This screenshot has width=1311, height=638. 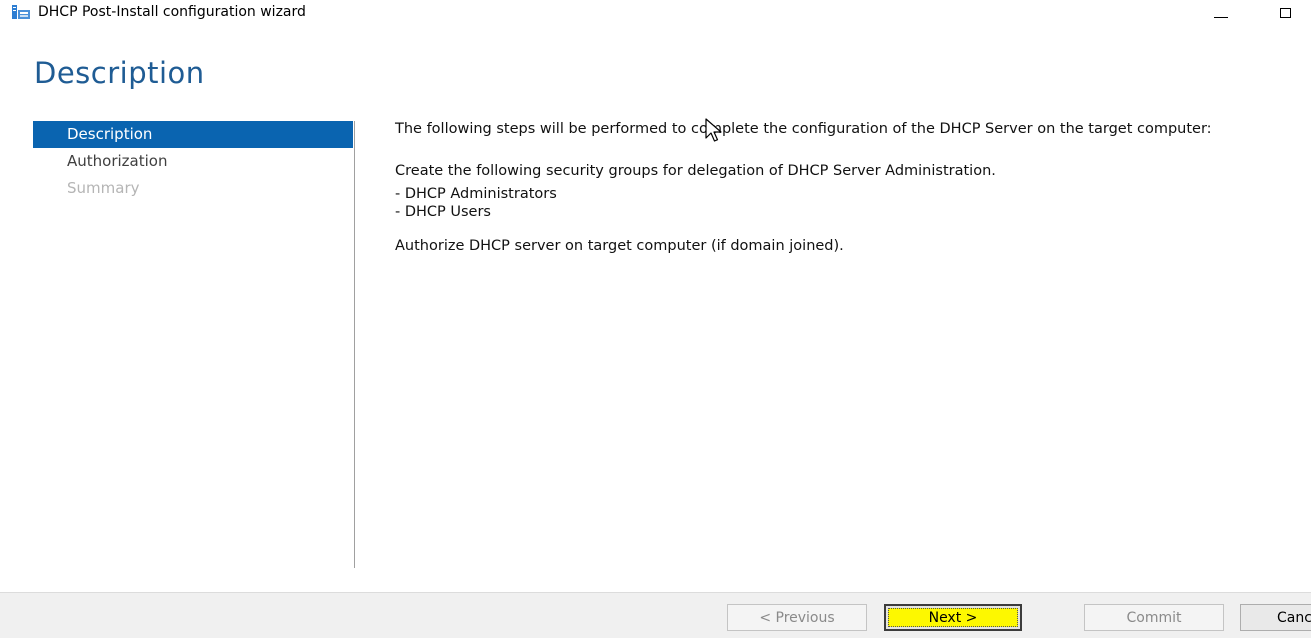 What do you see at coordinates (119, 73) in the screenshot?
I see `page-title: Description` at bounding box center [119, 73].